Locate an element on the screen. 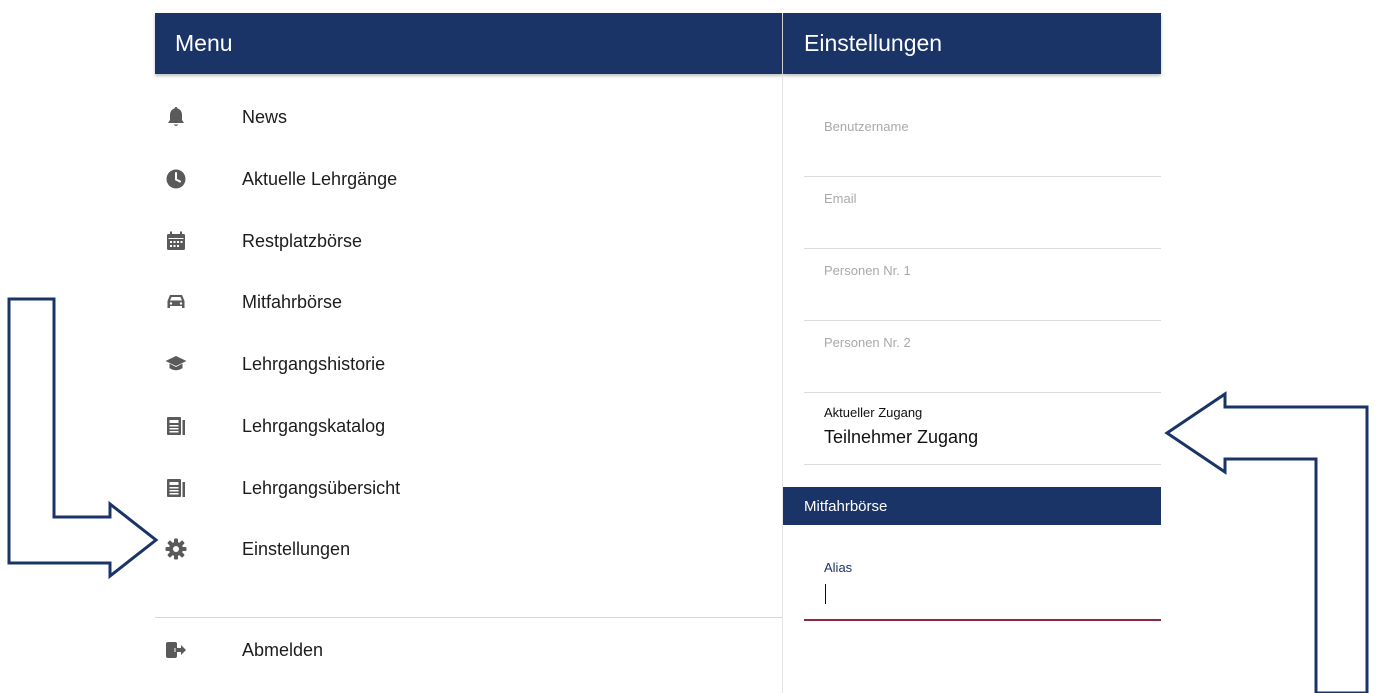  settings-header: Einstellungen is located at coordinates (972, 43).